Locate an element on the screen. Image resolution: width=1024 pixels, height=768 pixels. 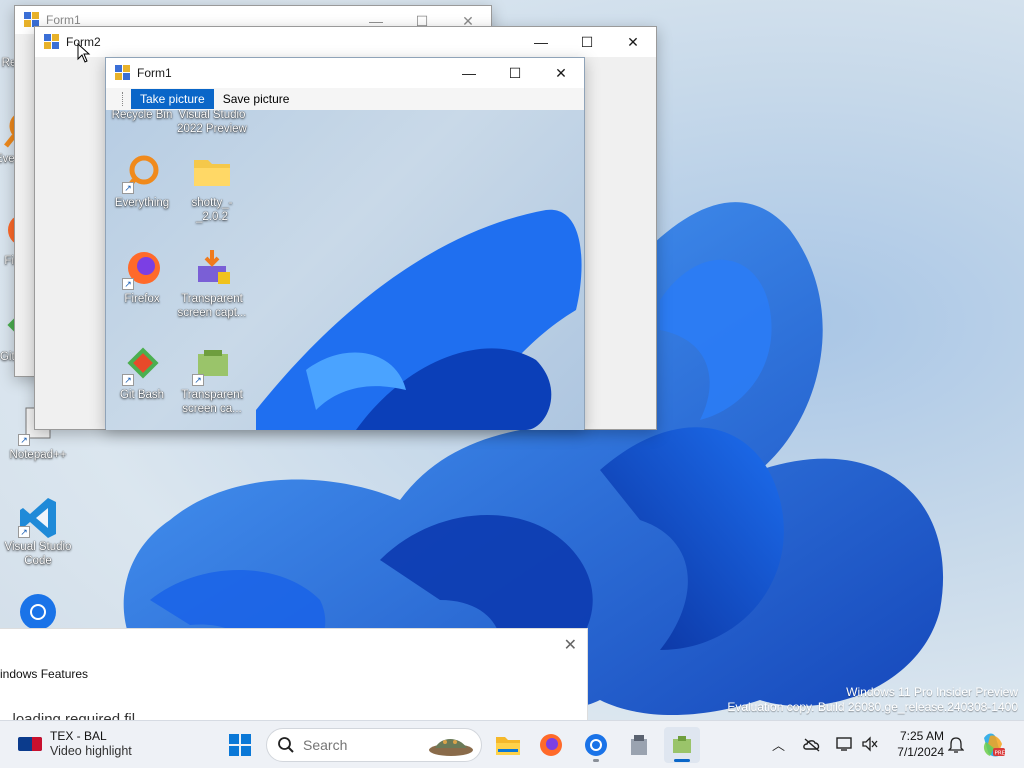
transparent-capture-taskbar-button is located at coordinates (682, 745).